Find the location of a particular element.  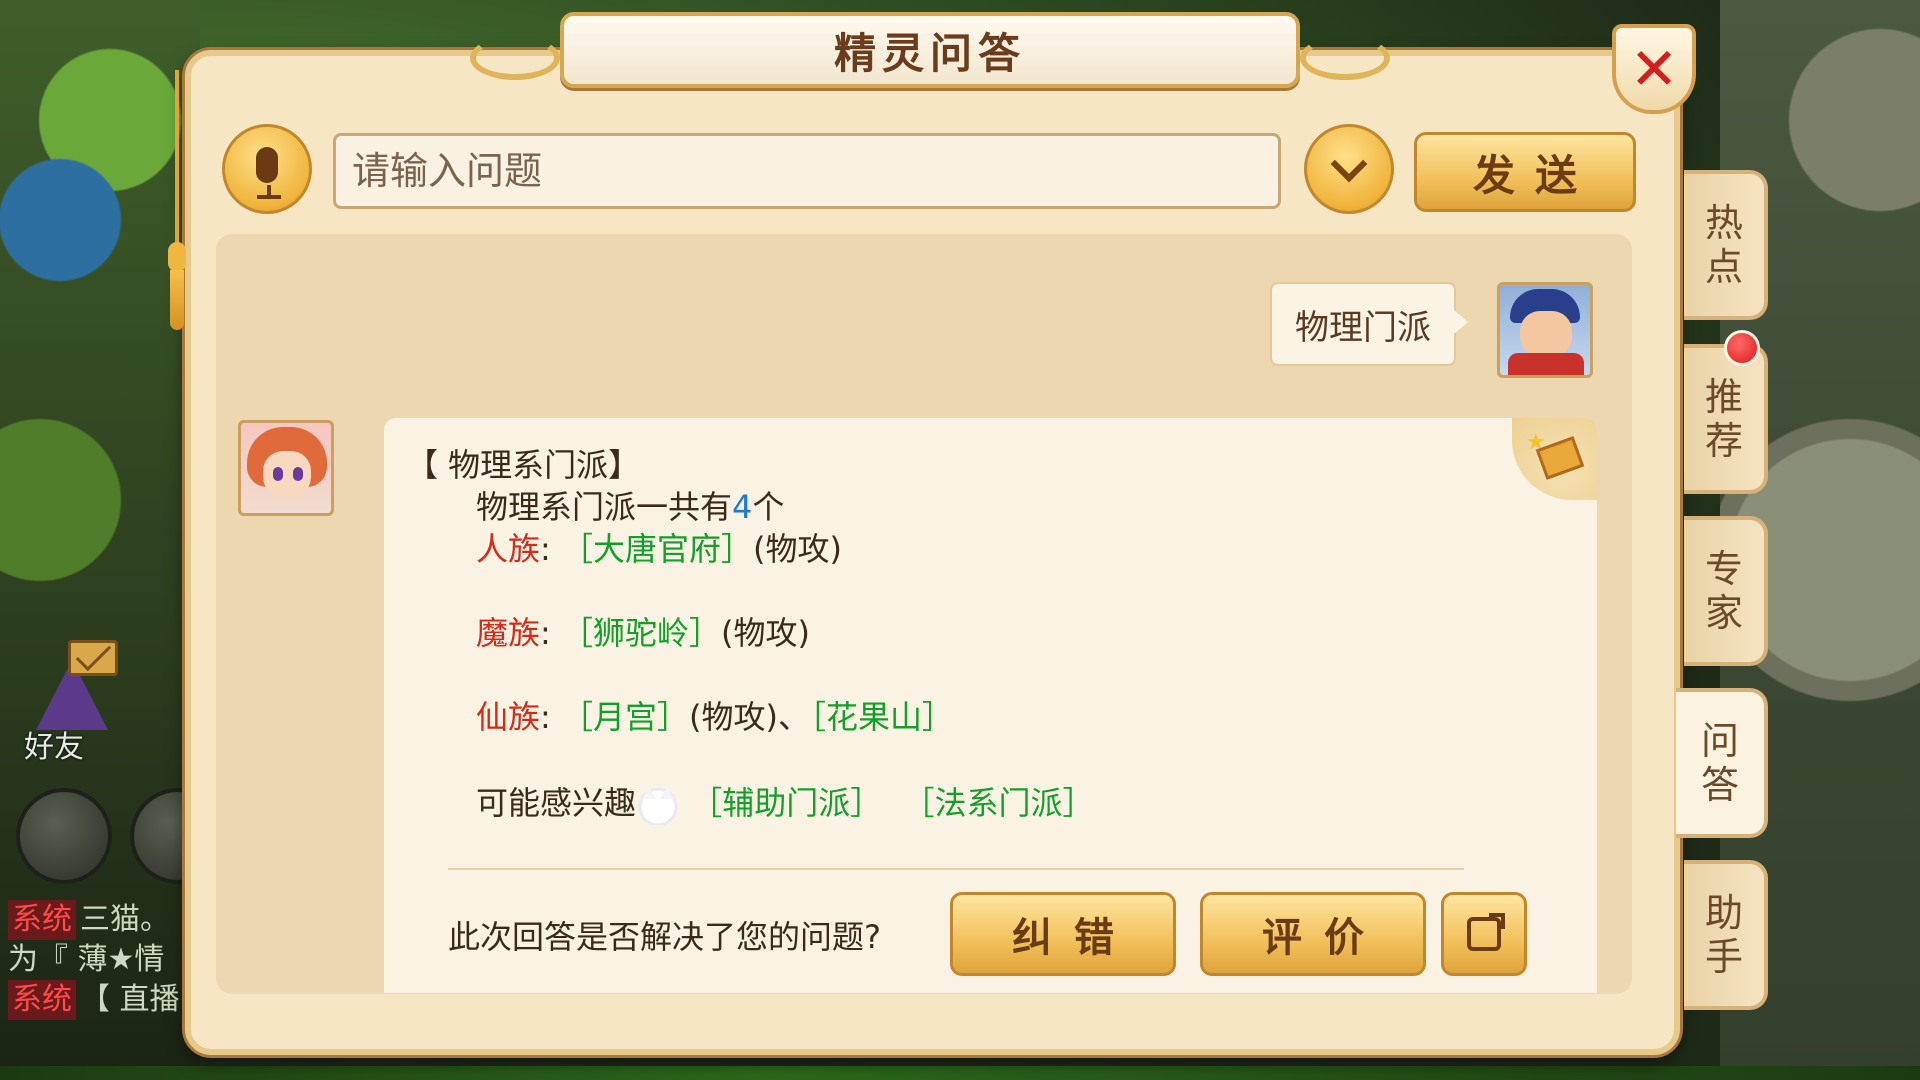

title-plate: 精灵问答 is located at coordinates (930, 50).